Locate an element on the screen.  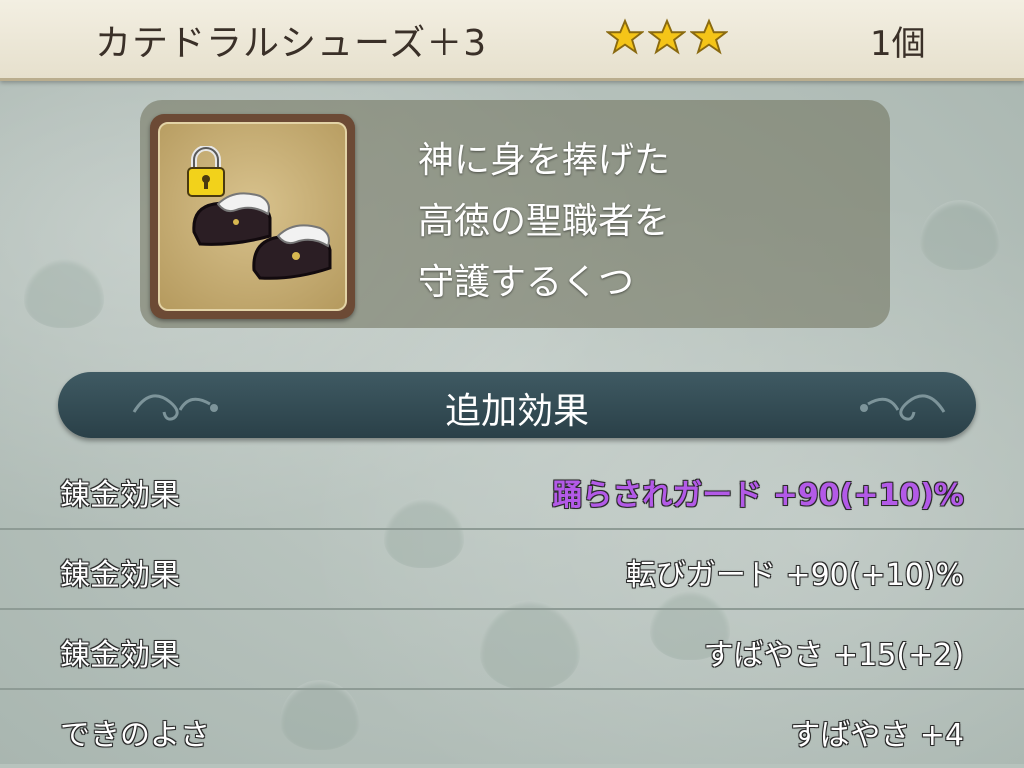
section-banner: 追加効果 is located at coordinates (517, 405).